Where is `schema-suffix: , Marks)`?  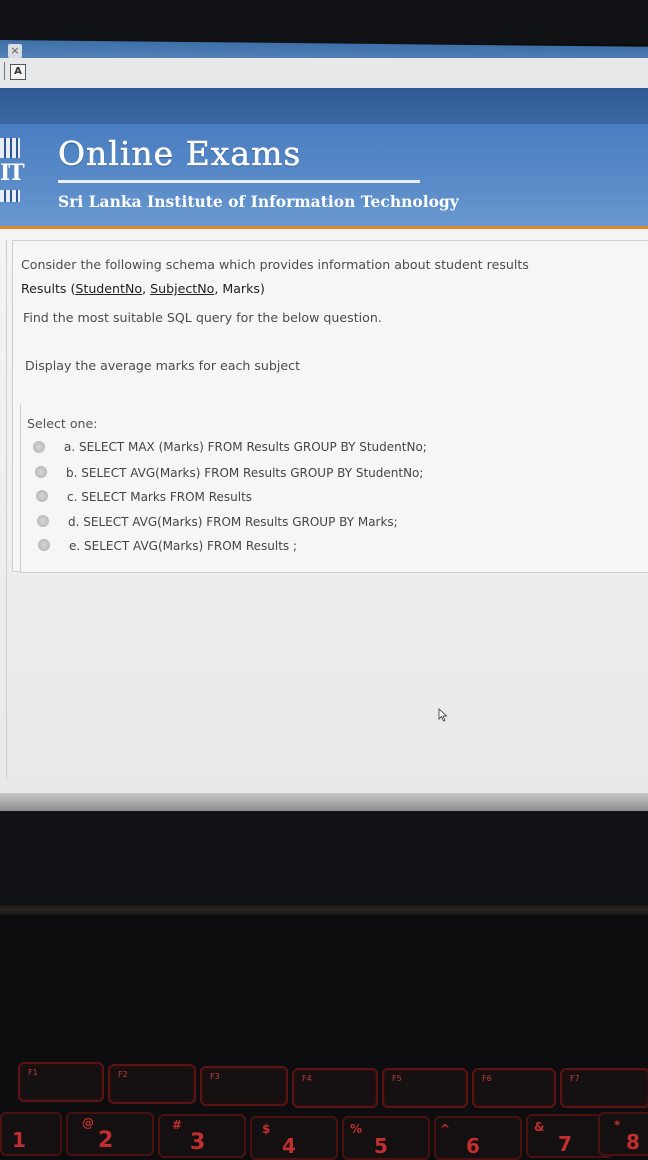 schema-suffix: , Marks) is located at coordinates (239, 288).